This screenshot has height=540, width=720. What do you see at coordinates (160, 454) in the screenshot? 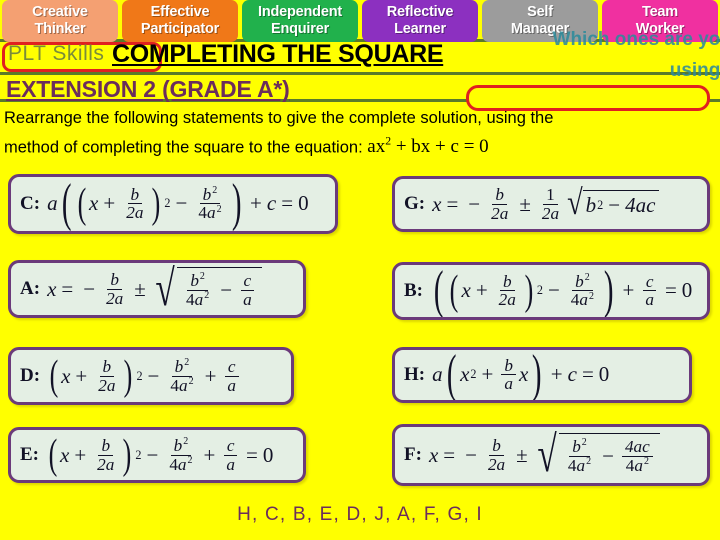
I see `formula-expression-e: ( x + b 2a ) 2 − b2 4a2 + c a = 0` at bounding box center [160, 454].